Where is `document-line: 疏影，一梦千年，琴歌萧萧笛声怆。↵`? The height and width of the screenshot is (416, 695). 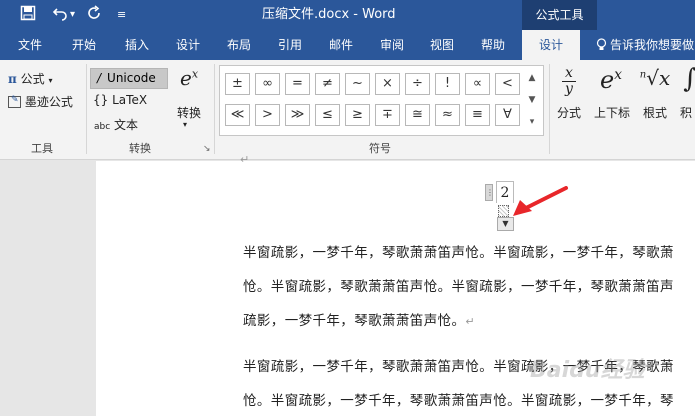
document-line: 疏影，一梦千年，琴歌萧萧笛声怆。↵ is located at coordinates (359, 321).